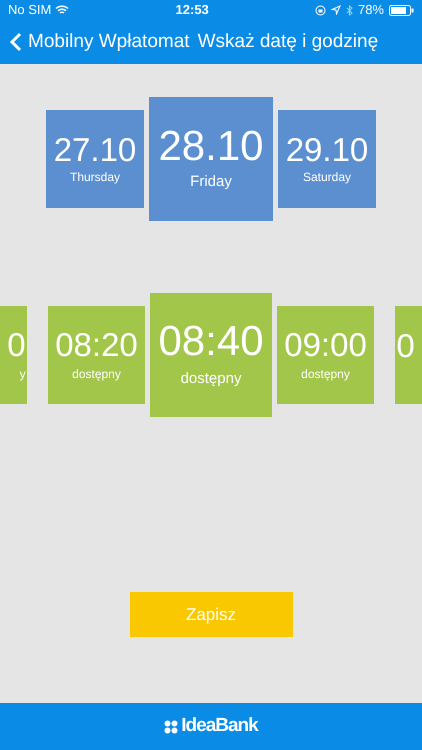  What do you see at coordinates (211, 145) in the screenshot?
I see `date-label: 28.10` at bounding box center [211, 145].